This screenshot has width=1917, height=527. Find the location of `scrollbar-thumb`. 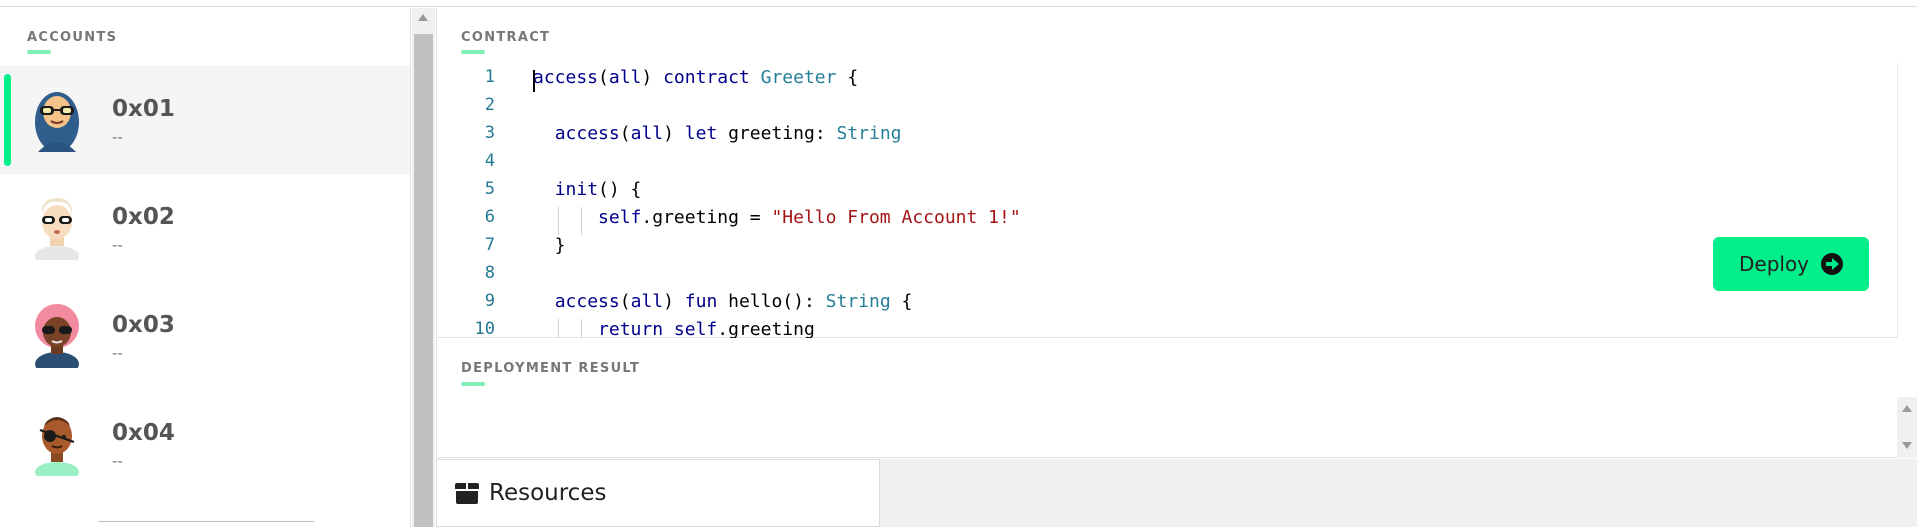

scrollbar-thumb is located at coordinates (423, 280).